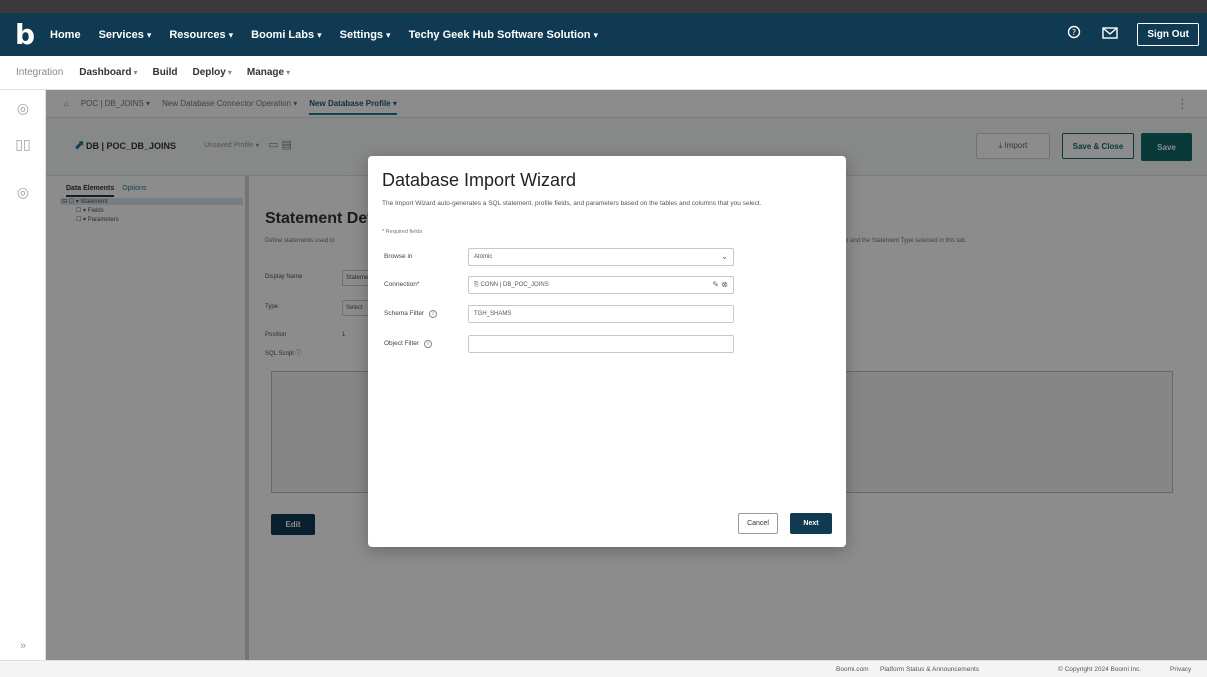 Image resolution: width=1207 pixels, height=677 pixels. I want to click on copyright-text: © Copyright 2024 Boomi Inc., so click(1100, 669).